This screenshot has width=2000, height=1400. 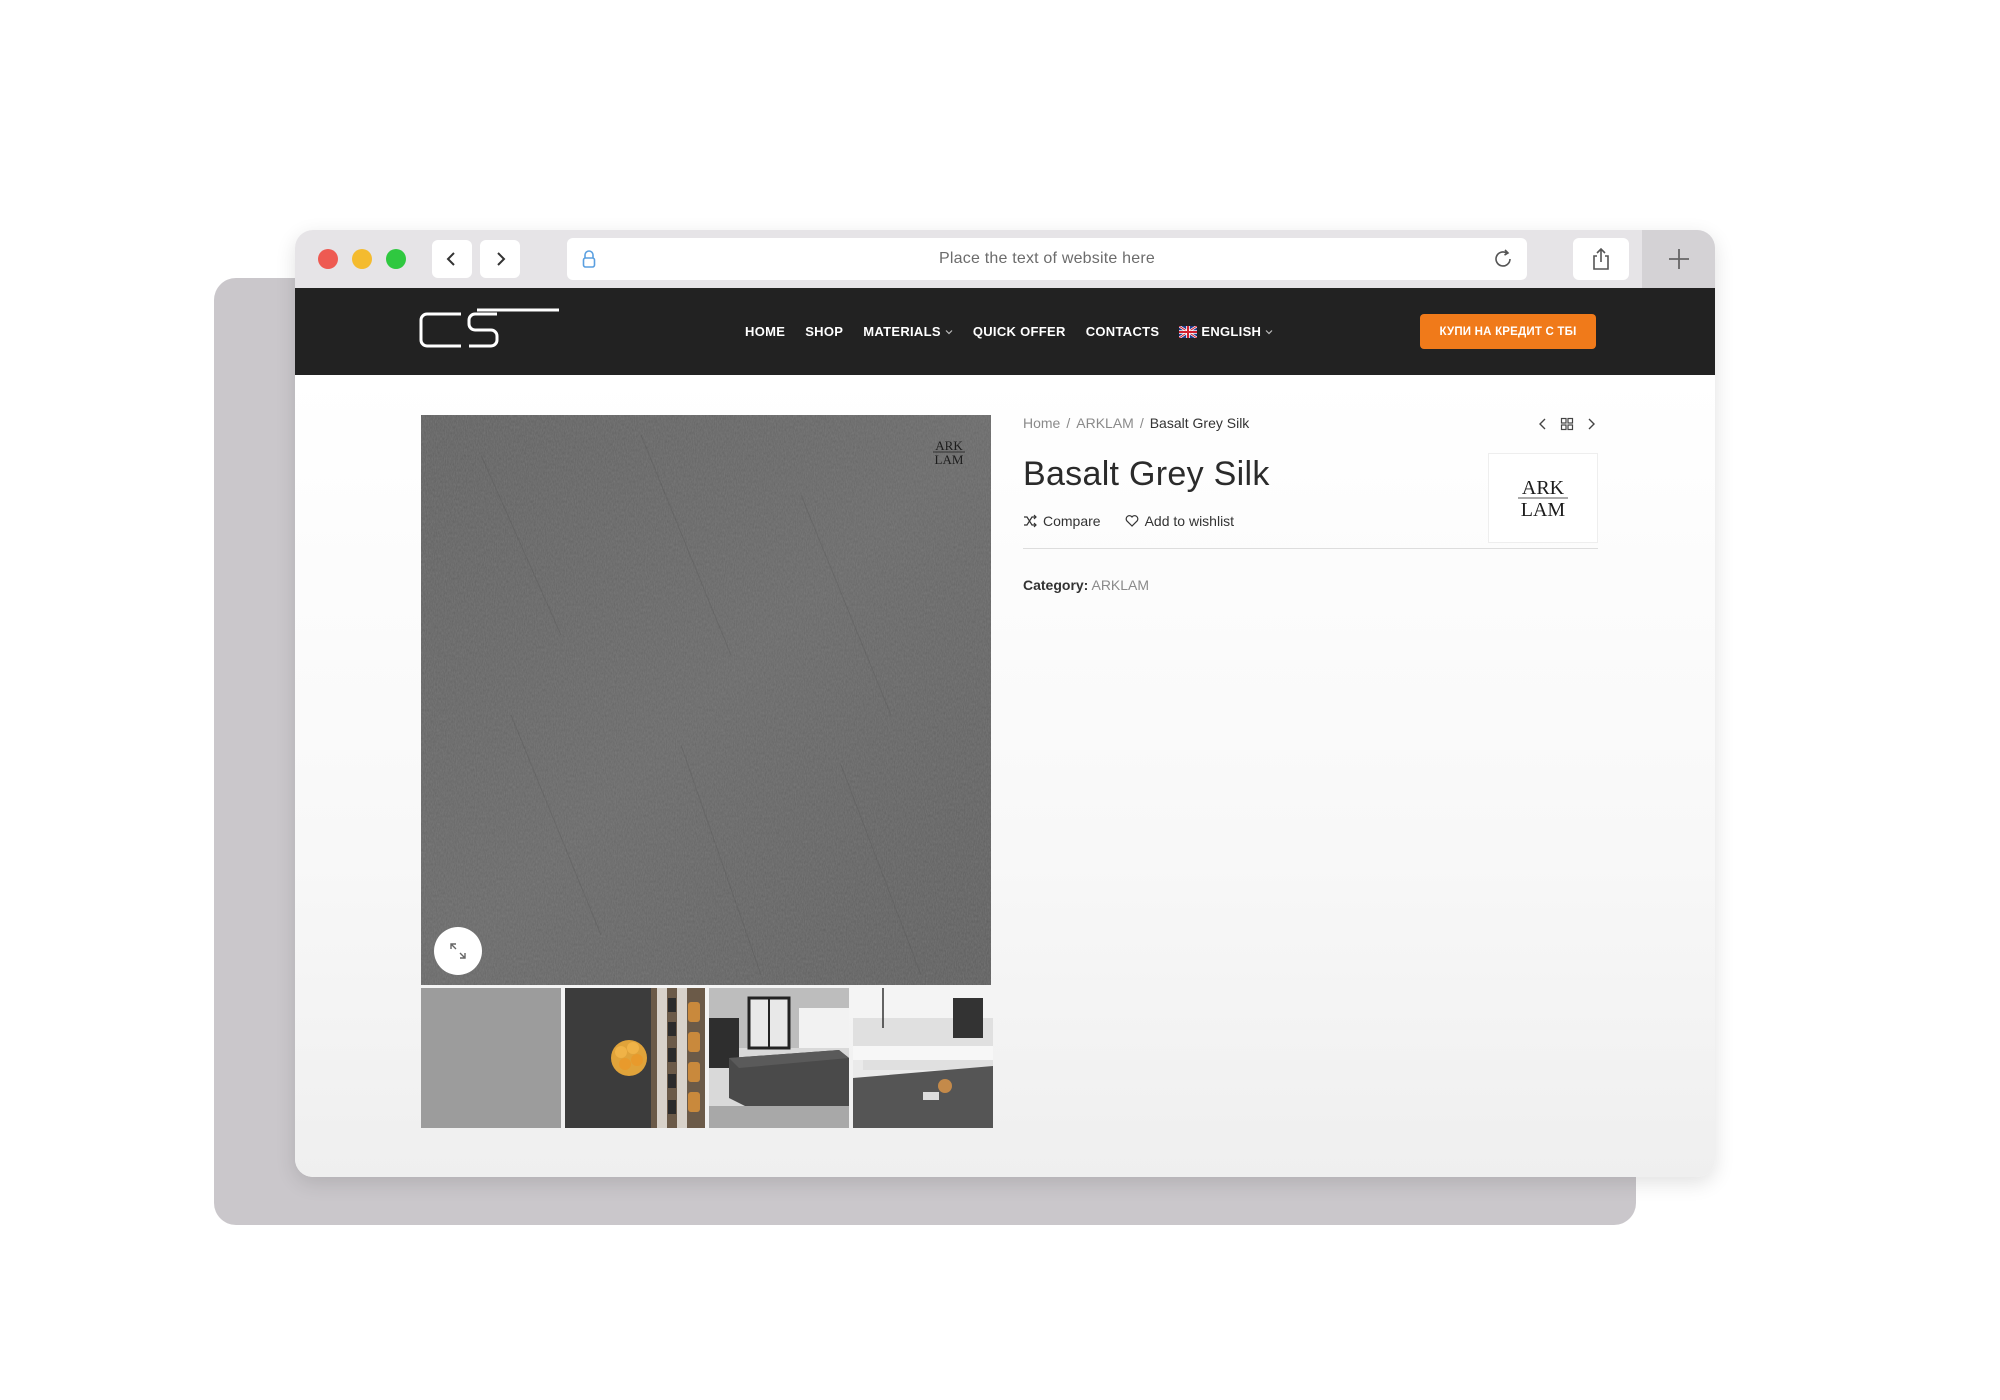 I want to click on lock-icon, so click(x=589, y=259).